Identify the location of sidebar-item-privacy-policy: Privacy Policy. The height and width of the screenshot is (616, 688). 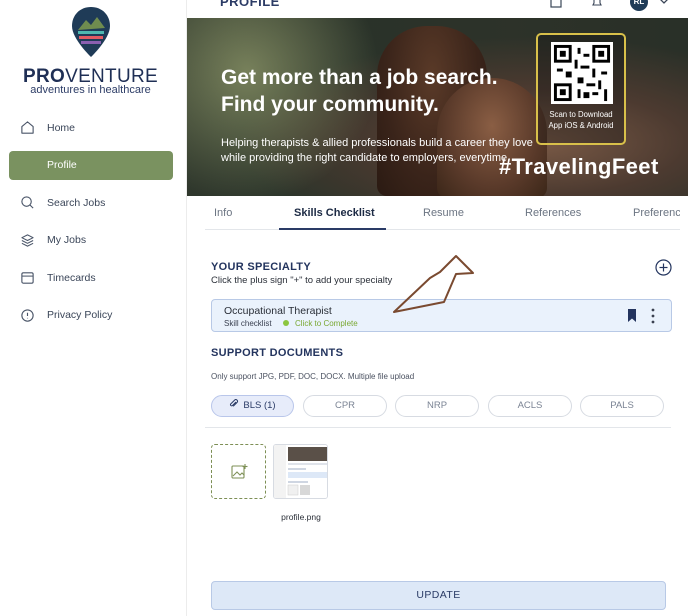
(91, 315).